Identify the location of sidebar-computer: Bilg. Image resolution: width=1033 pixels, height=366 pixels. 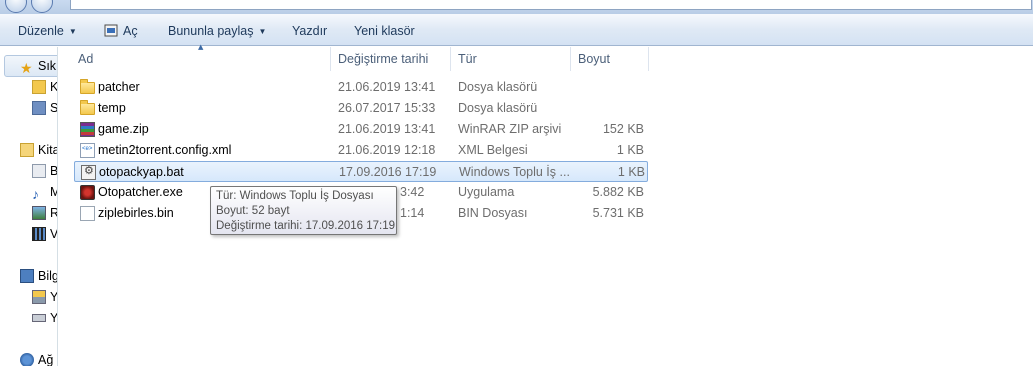
(39, 276).